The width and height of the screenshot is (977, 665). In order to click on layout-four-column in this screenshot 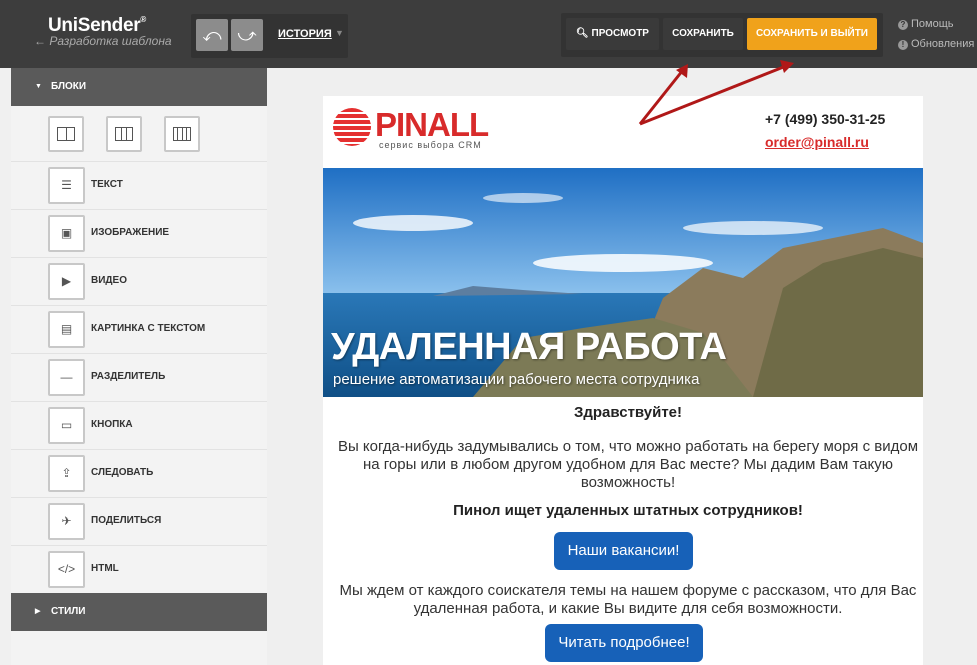, I will do `click(182, 134)`.